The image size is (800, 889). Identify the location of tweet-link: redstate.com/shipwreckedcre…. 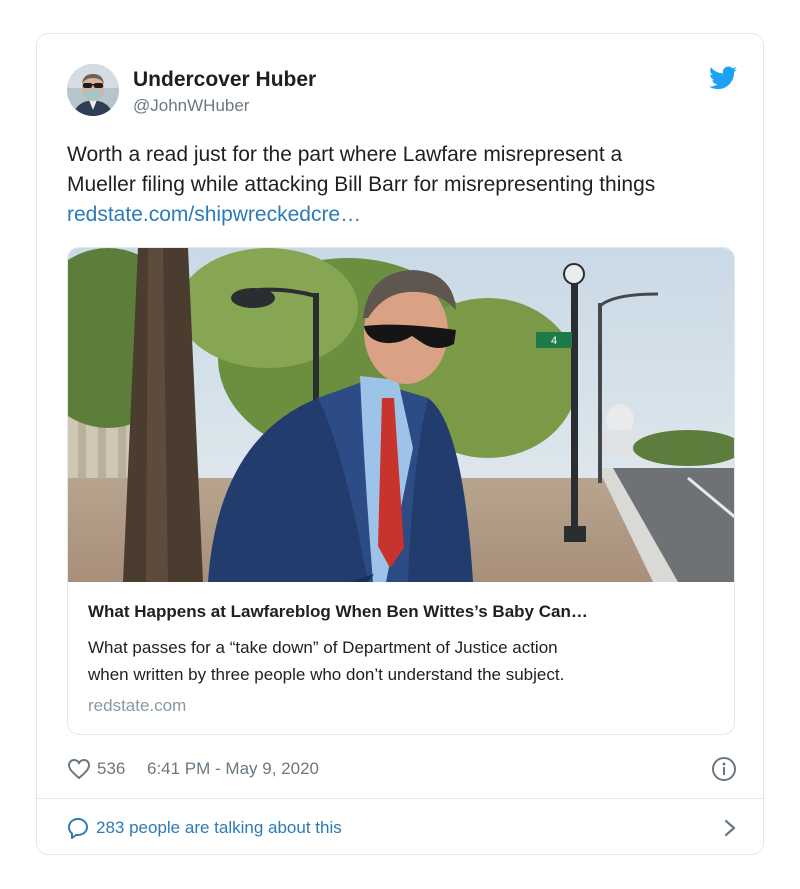
(402, 215).